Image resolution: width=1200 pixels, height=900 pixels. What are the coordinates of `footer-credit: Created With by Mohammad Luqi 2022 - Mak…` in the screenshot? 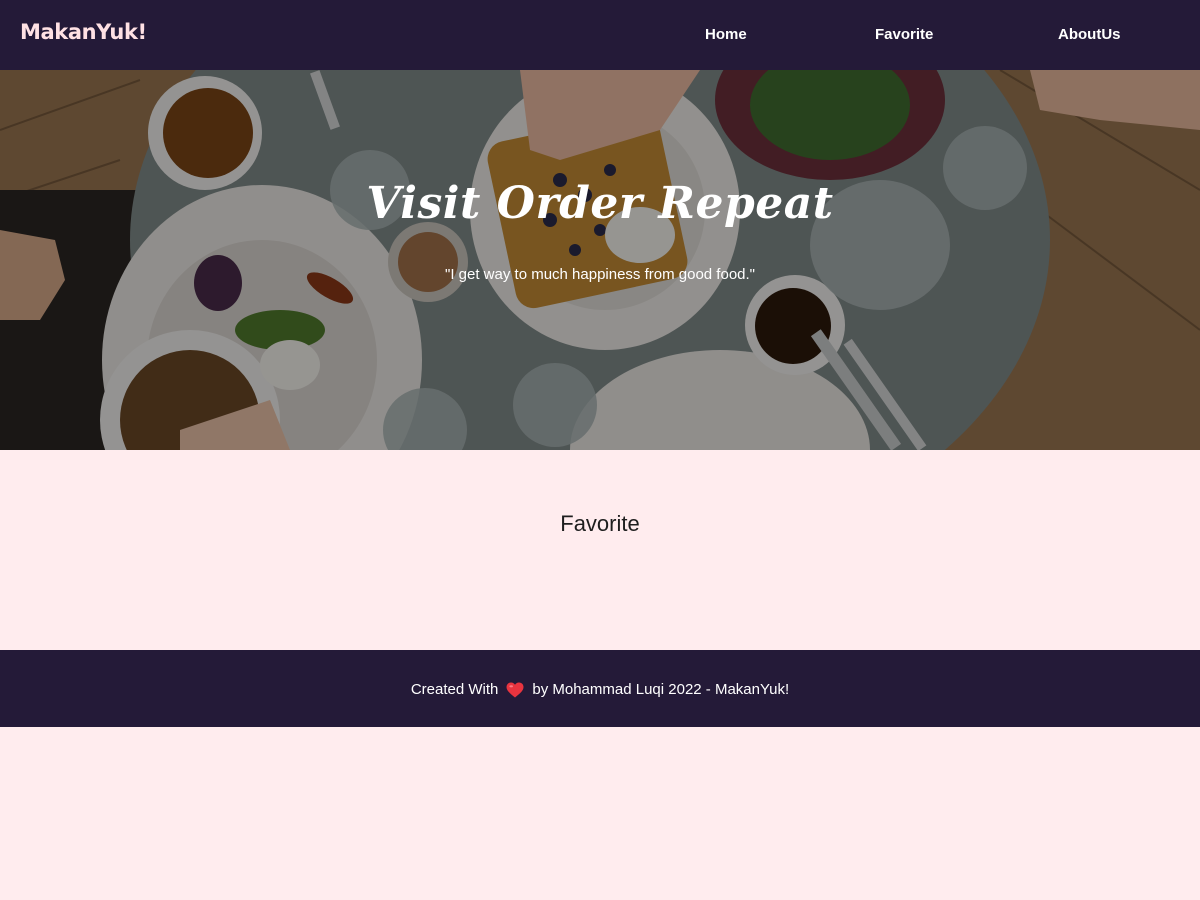 It's located at (600, 689).